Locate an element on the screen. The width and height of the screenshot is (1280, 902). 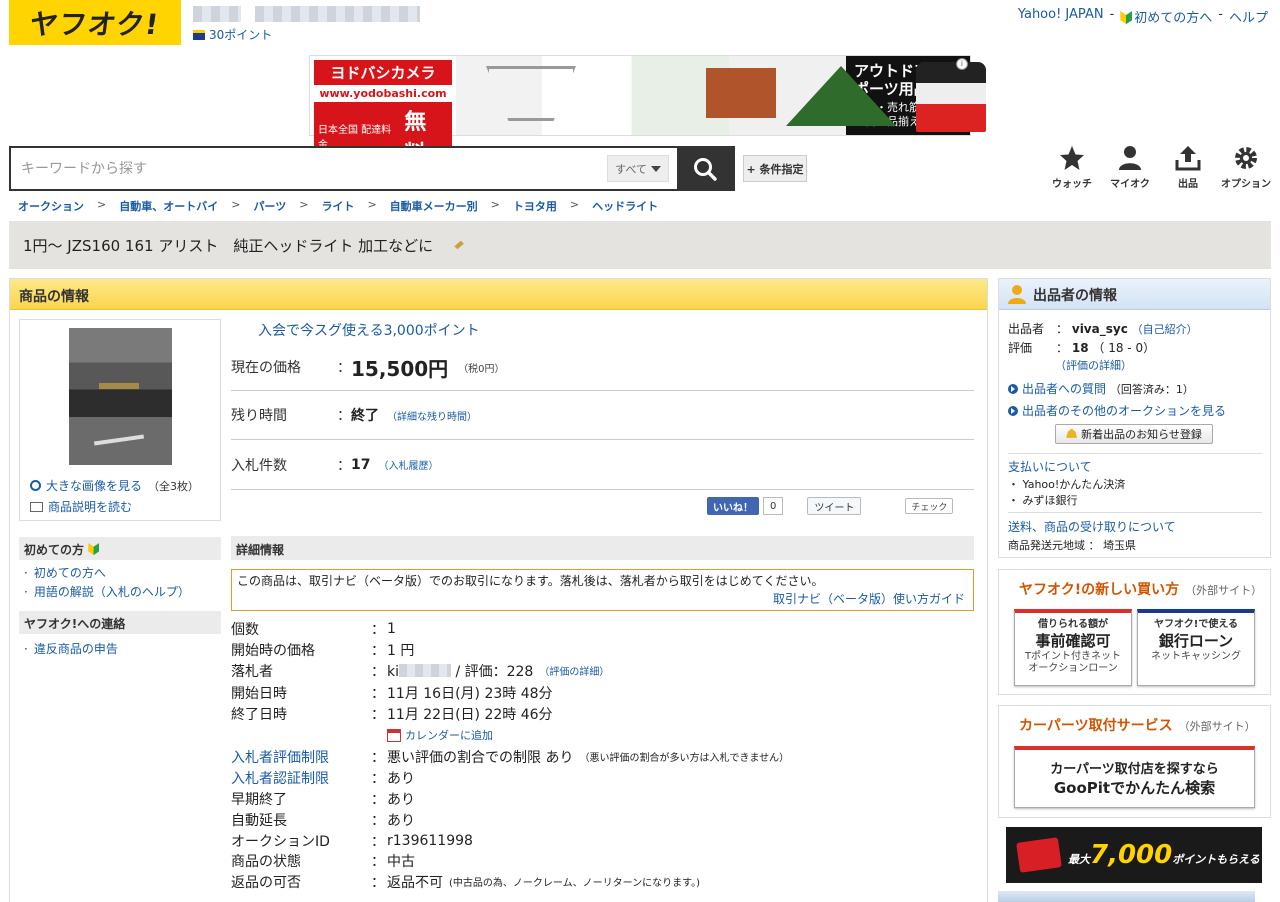
bank-loan-card: ヤフオク!で使える 銀行ローン ネットキャッシング is located at coordinates (1196, 647).